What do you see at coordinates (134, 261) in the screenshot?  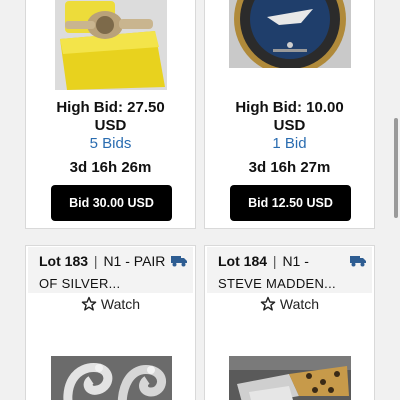 I see `lot-title: N1 - PAIR` at bounding box center [134, 261].